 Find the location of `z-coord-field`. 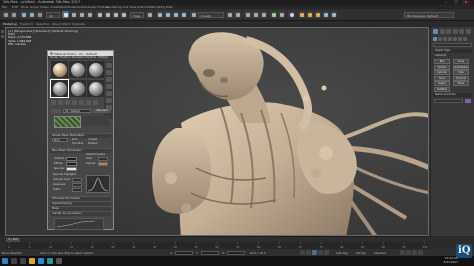

z-coord-field is located at coordinates (236, 252).